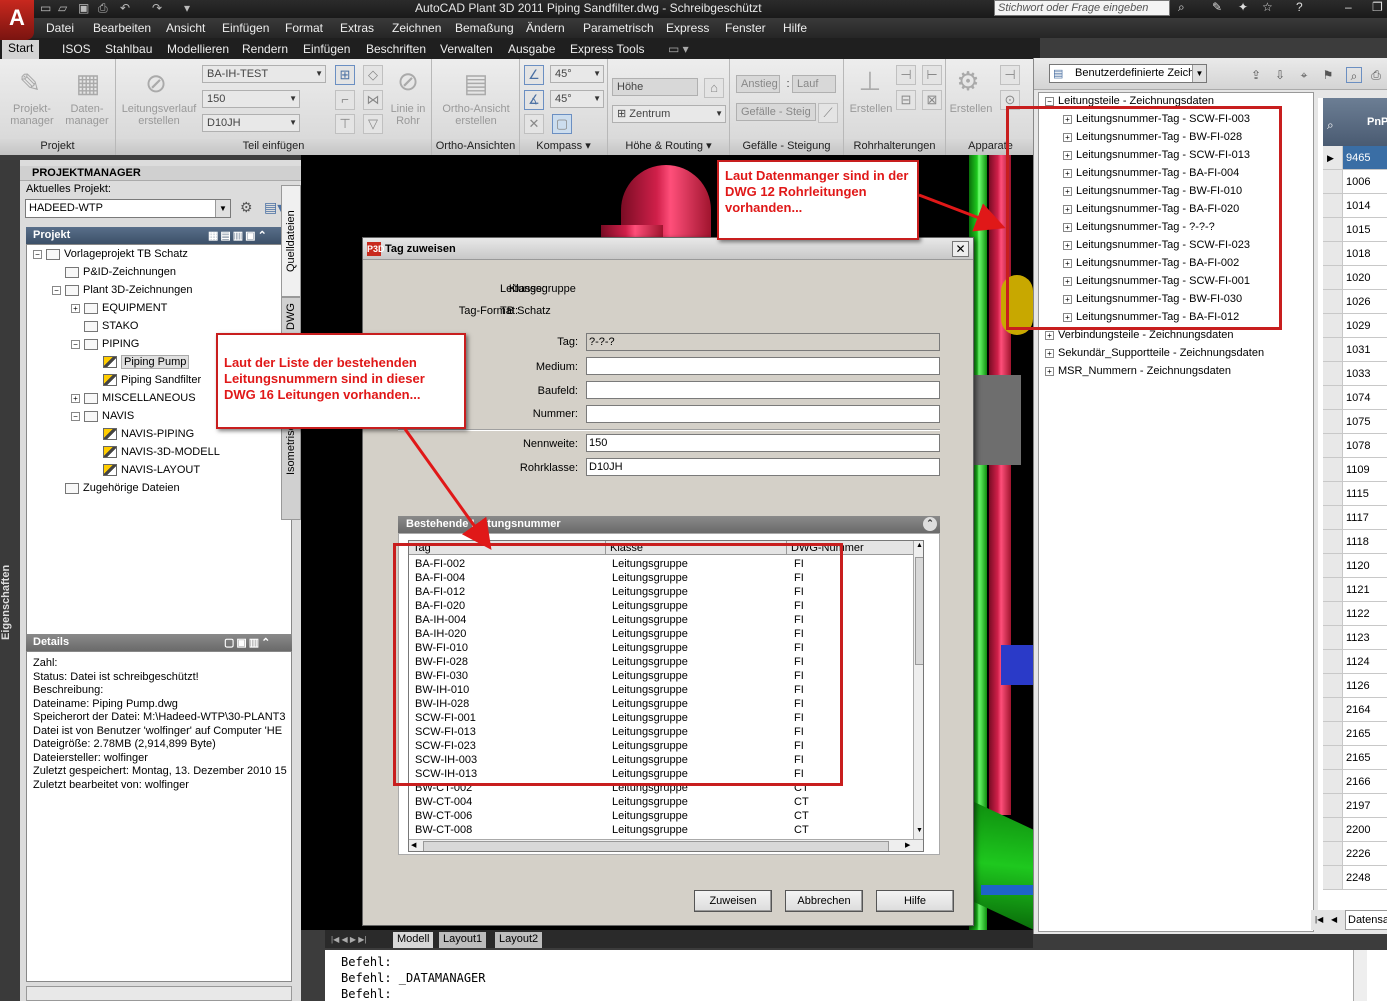  I want to click on ortho-view-icon: ▤, so click(476, 83).